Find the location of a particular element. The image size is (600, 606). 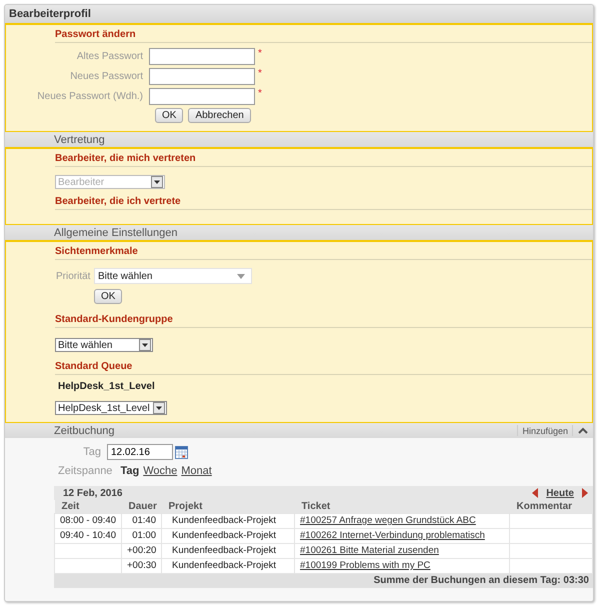

table-cell: 01:00 is located at coordinates (142, 535).